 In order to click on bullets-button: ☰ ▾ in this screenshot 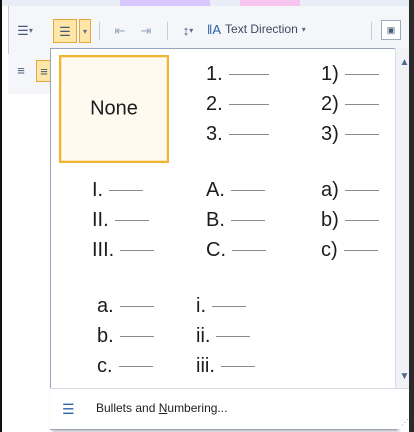, I will do `click(25, 30)`.